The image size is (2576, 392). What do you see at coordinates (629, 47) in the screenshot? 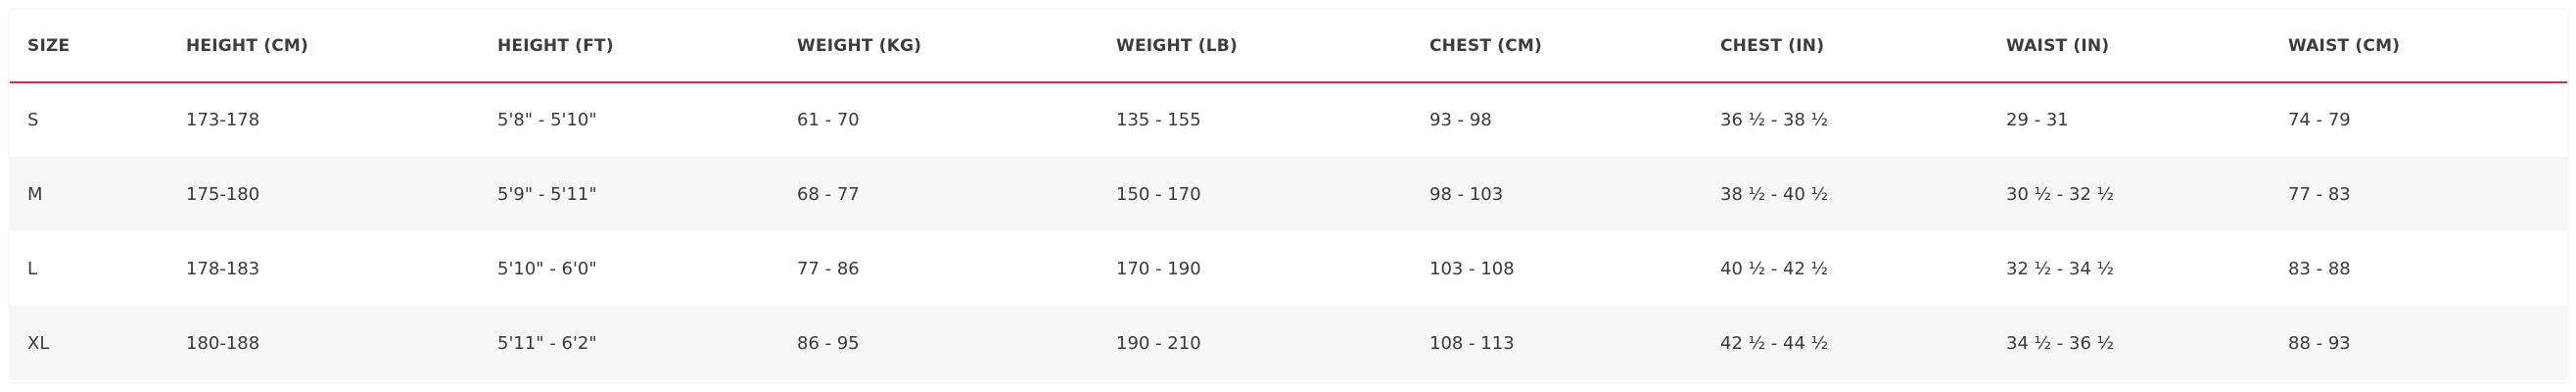
I see `header-height-ft: HEIGHT (FT)` at bounding box center [629, 47].